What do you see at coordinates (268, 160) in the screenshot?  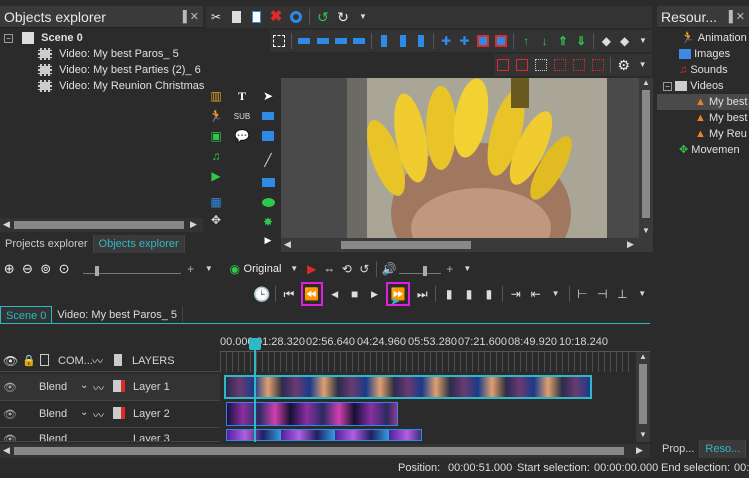 I see `line-icon: ╱` at bounding box center [268, 160].